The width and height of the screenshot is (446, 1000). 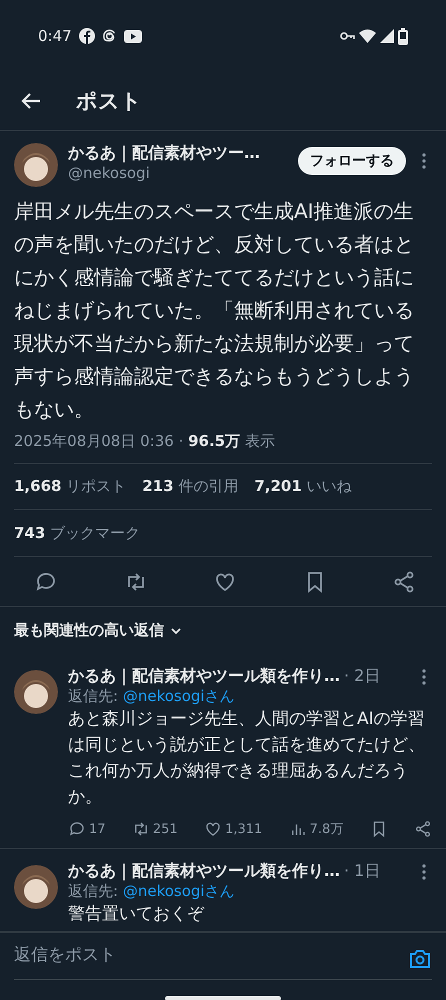 I want to click on wifi-icon, so click(x=367, y=36).